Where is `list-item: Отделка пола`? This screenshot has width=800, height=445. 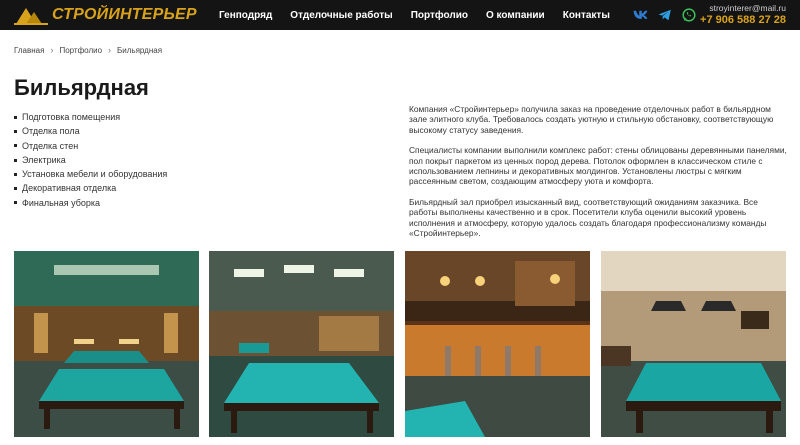 list-item: Отделка пола is located at coordinates (90, 131).